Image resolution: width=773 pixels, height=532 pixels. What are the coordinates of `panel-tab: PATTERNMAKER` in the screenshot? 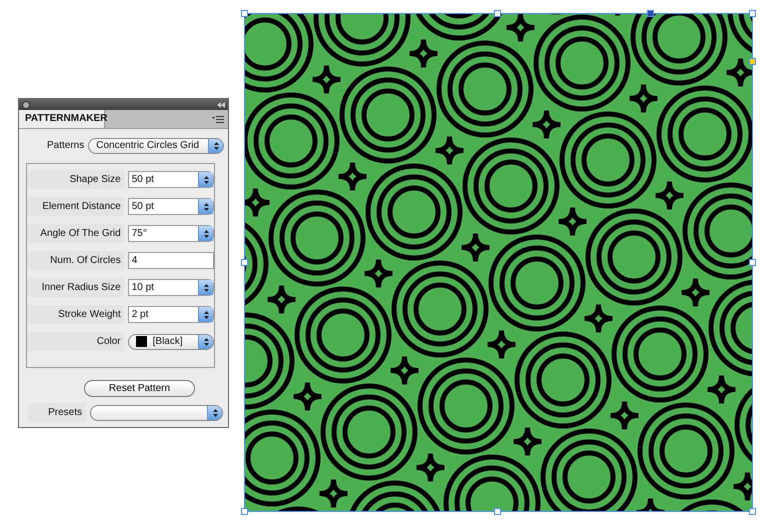 It's located at (62, 119).